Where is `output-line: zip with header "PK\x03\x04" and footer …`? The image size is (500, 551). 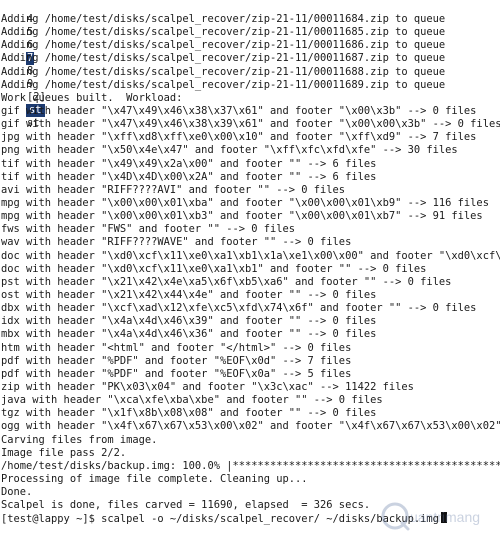
output-line: zip with header "PK\x03\x04" and footer … is located at coordinates (207, 386).